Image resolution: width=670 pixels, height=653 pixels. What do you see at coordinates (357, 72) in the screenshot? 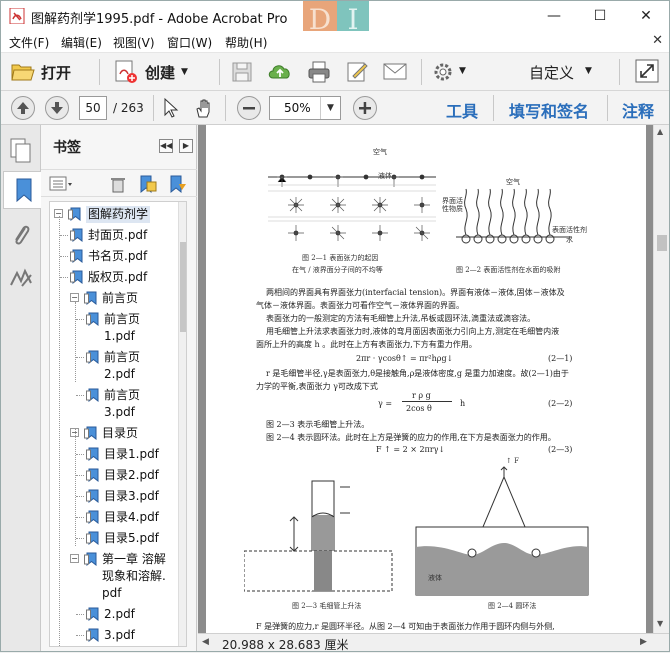
I see `edit-document-icon` at bounding box center [357, 72].